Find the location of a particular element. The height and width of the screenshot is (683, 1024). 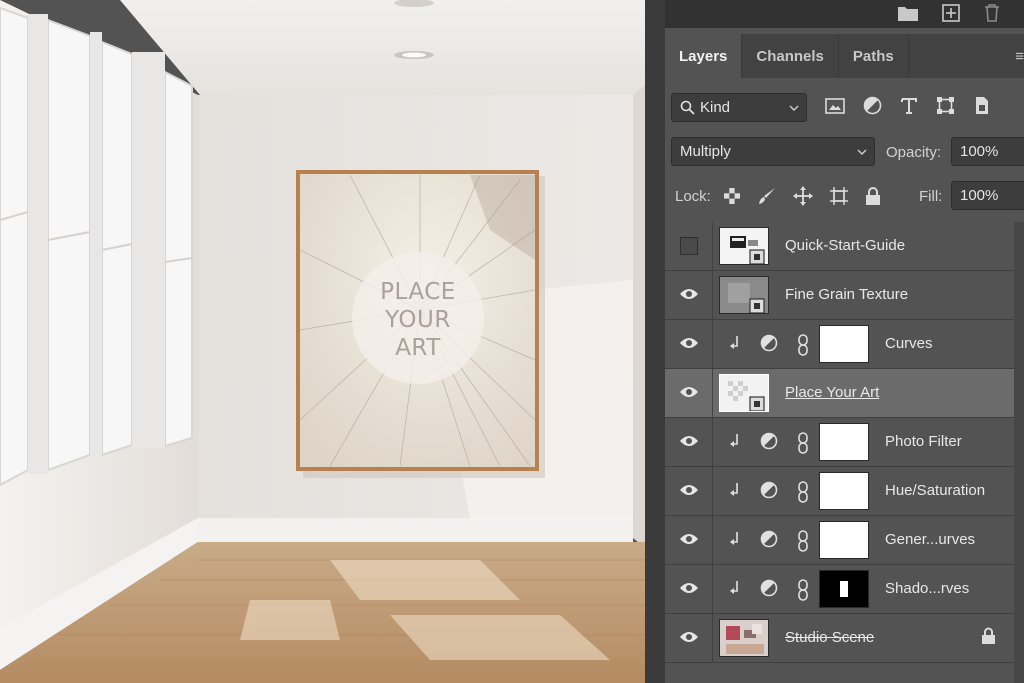

layer-name: Fine Grain Texture is located at coordinates (847, 294).